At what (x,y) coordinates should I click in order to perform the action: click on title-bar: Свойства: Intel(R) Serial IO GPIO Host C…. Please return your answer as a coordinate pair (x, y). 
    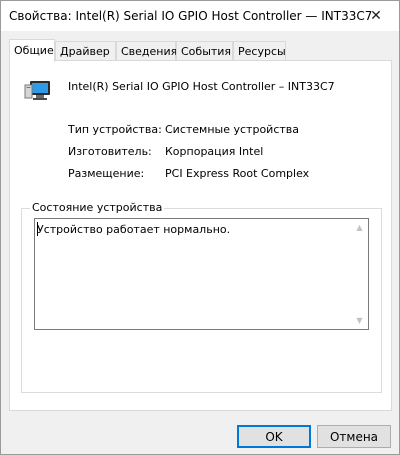
    Looking at the image, I should click on (200, 16).